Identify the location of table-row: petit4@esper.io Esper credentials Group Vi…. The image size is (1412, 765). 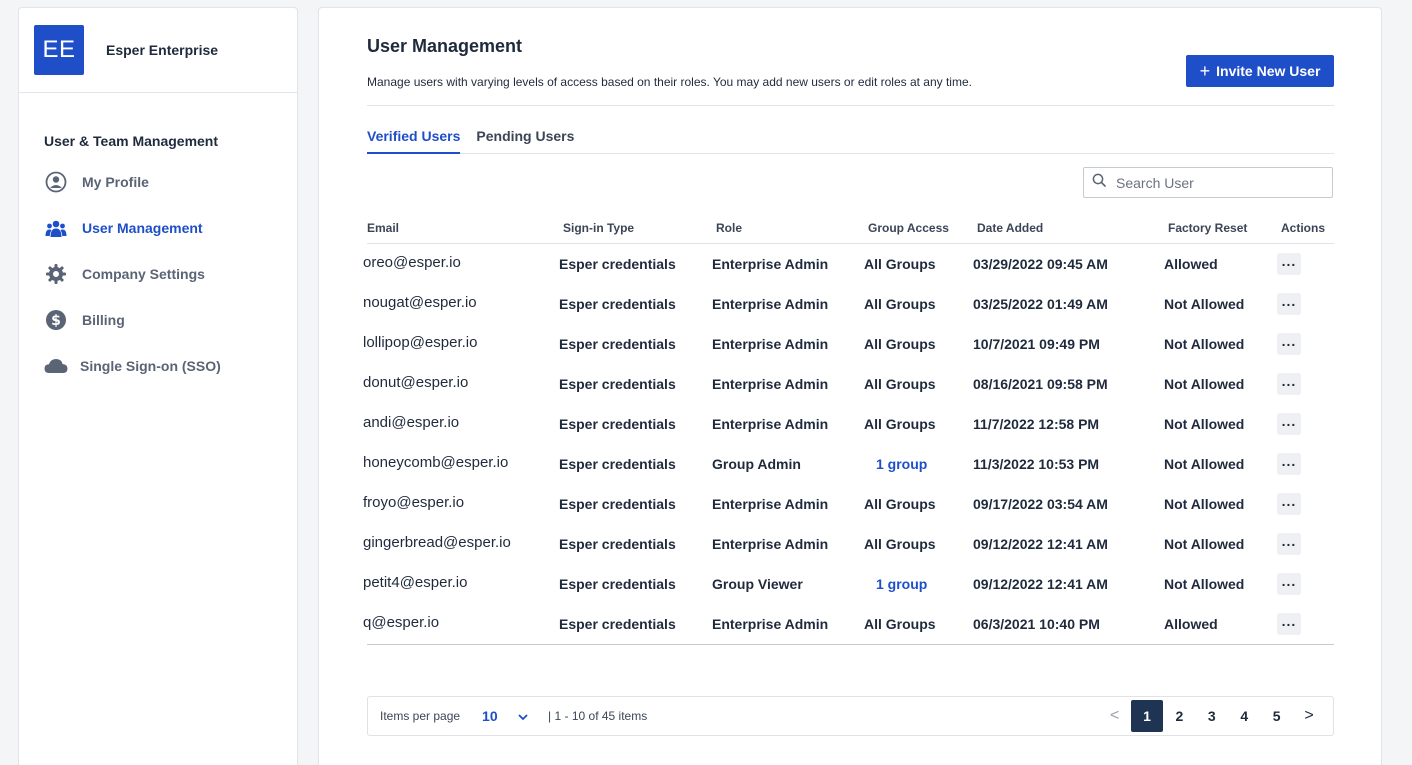
(848, 584).